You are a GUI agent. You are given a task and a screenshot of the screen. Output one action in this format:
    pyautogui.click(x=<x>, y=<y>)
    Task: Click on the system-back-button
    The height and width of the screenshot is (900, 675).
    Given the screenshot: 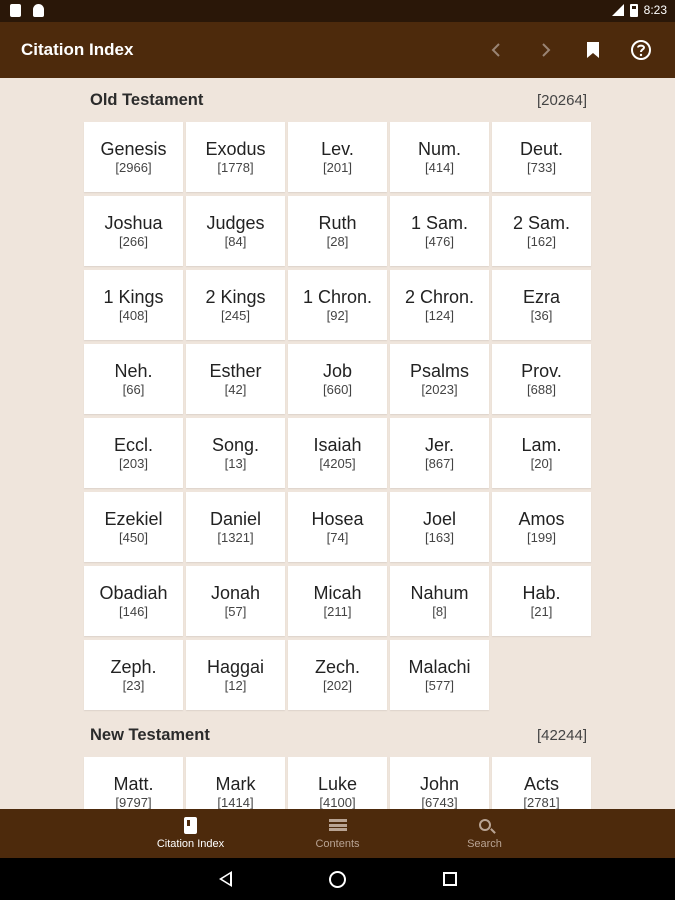 What is the action you would take?
    pyautogui.click(x=226, y=879)
    